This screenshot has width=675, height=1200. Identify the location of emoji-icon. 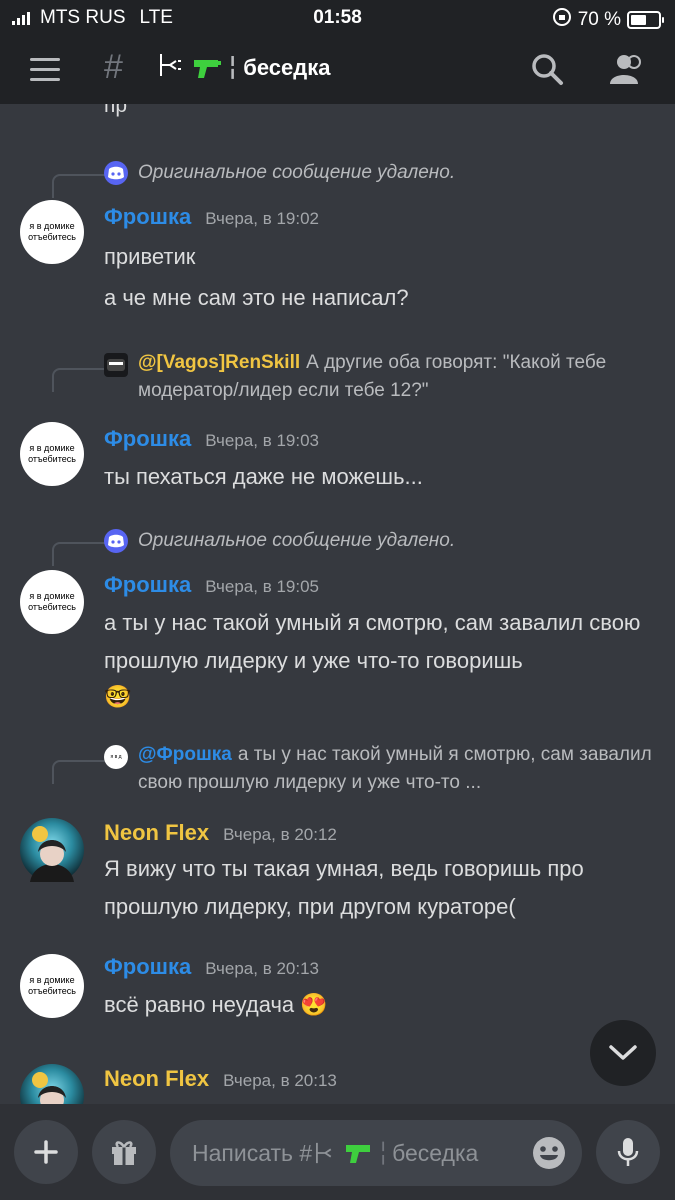
(549, 1153).